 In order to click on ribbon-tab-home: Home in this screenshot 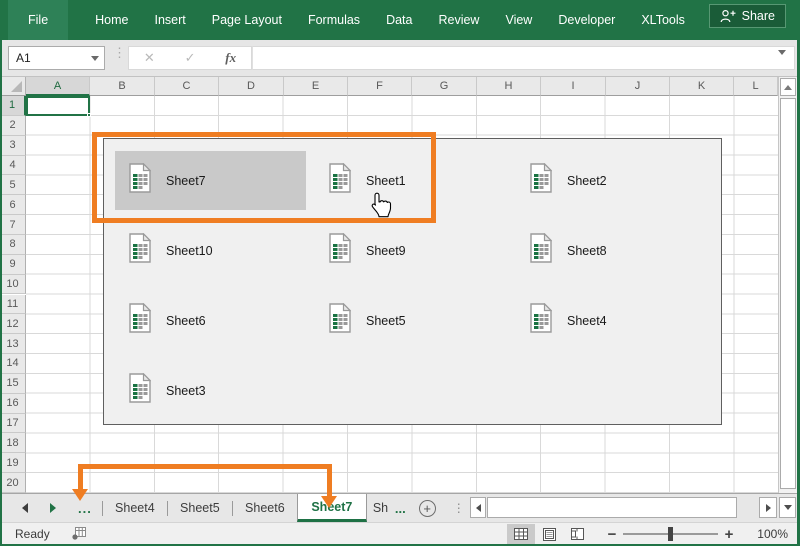, I will do `click(111, 20)`.